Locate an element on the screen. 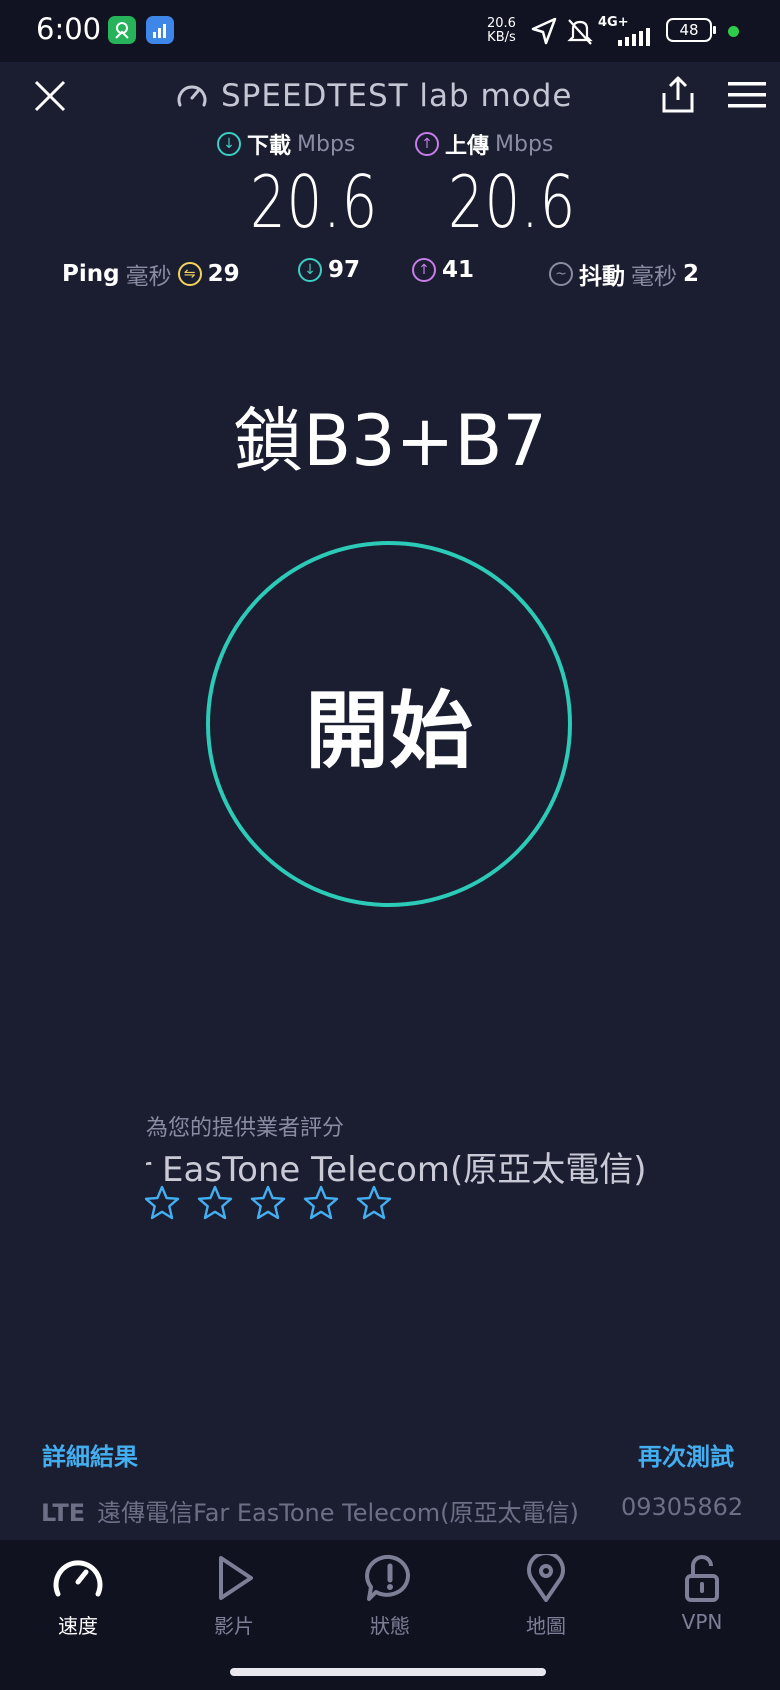 The height and width of the screenshot is (1690, 780). download-header: ↓ 下載 Mbps is located at coordinates (286, 144).